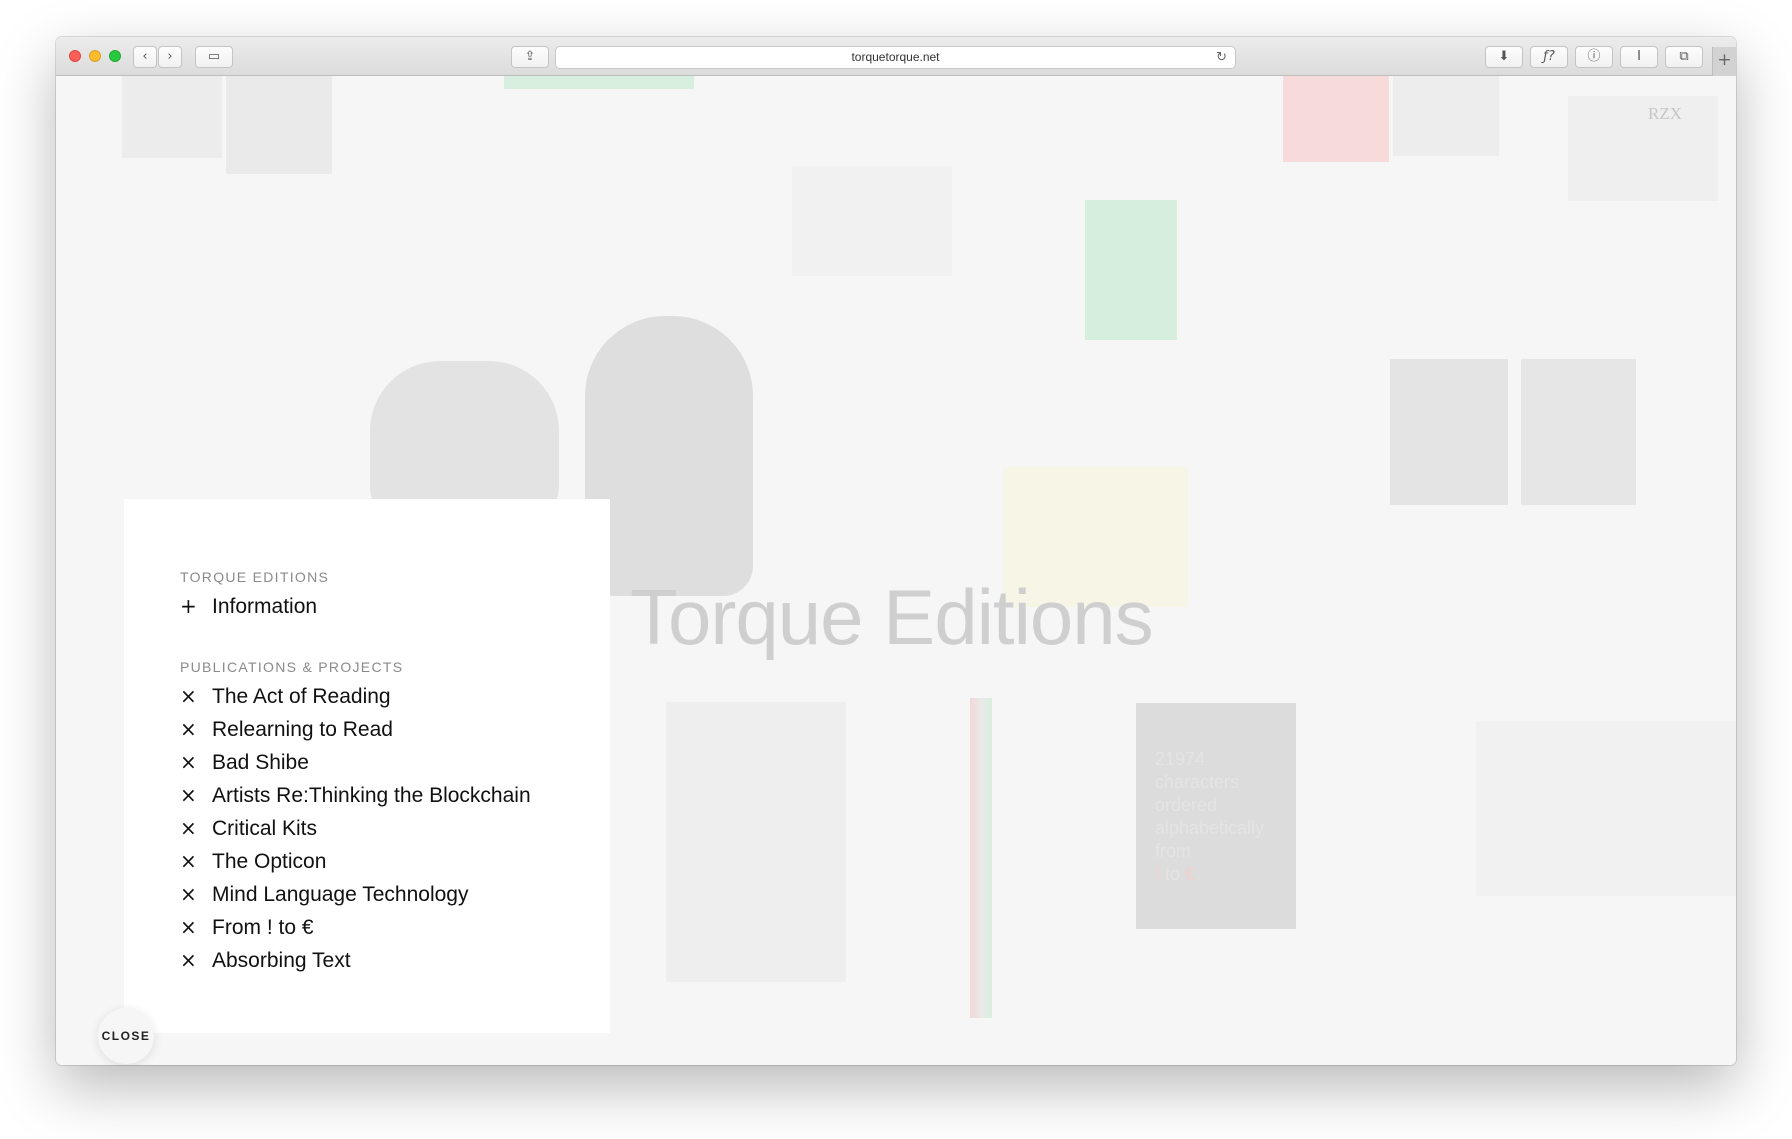 This screenshot has width=1792, height=1139. What do you see at coordinates (95, 56) in the screenshot?
I see `minimize-window-button` at bounding box center [95, 56].